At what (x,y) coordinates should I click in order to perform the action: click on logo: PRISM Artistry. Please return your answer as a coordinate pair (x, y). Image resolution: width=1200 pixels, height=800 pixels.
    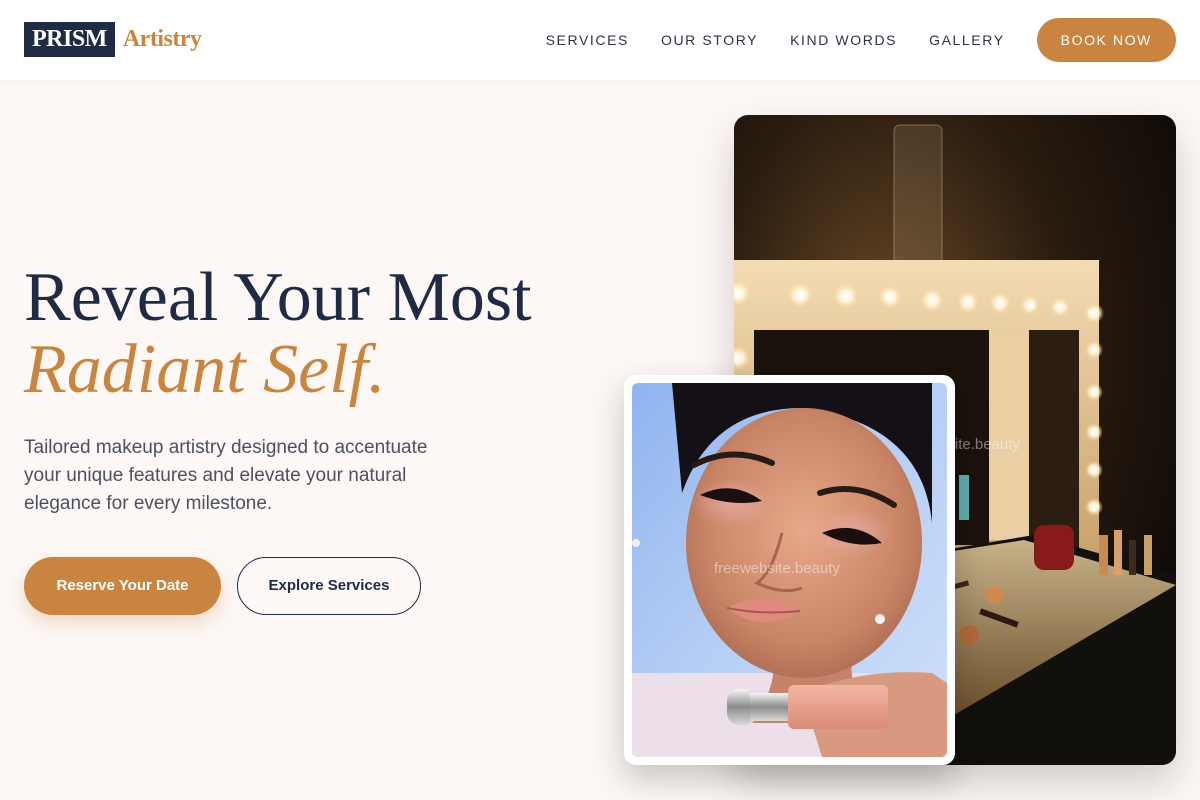
    Looking at the image, I should click on (113, 39).